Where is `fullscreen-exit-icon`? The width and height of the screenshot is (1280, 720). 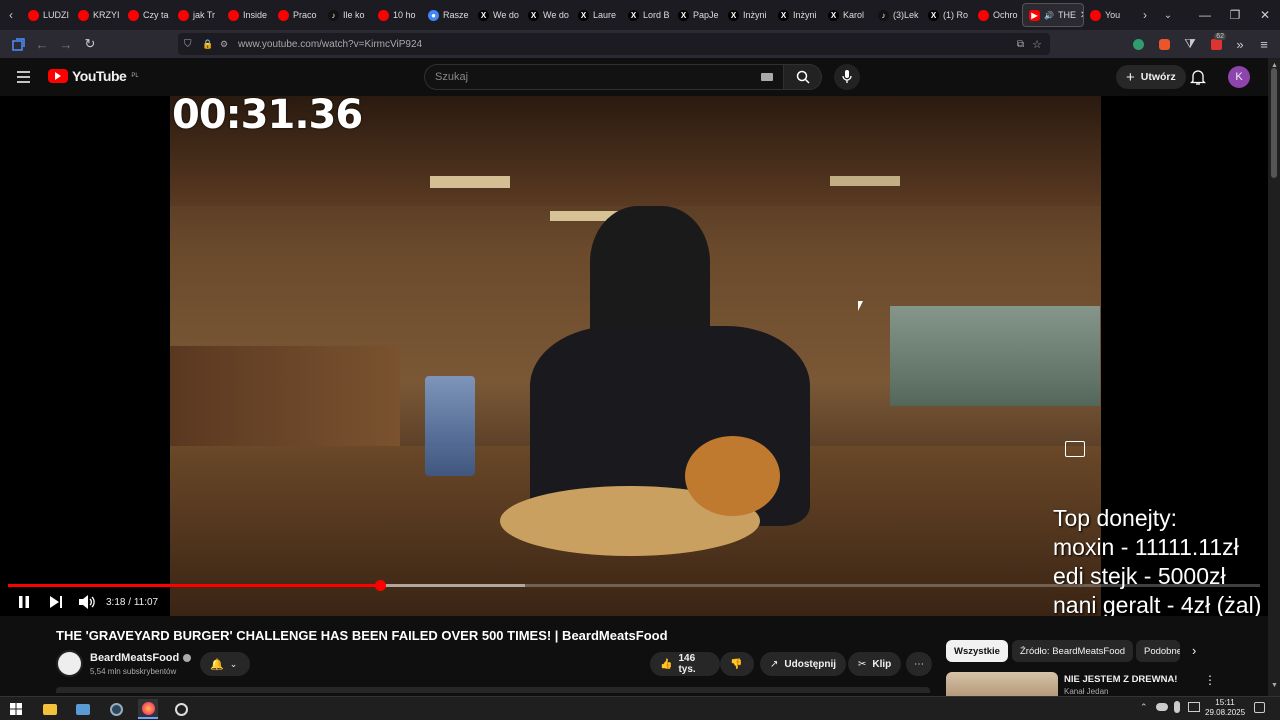 fullscreen-exit-icon is located at coordinates (1075, 449).